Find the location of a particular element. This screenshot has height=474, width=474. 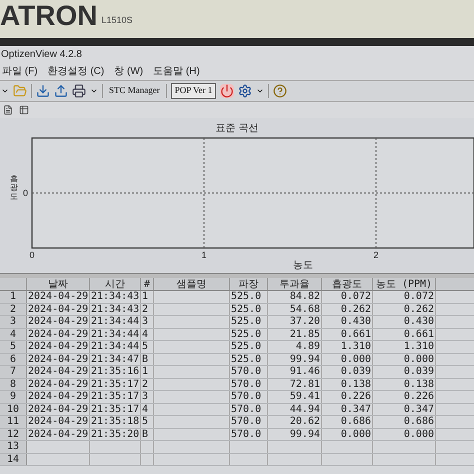

table-cell: 21:35:20 is located at coordinates (115, 434).